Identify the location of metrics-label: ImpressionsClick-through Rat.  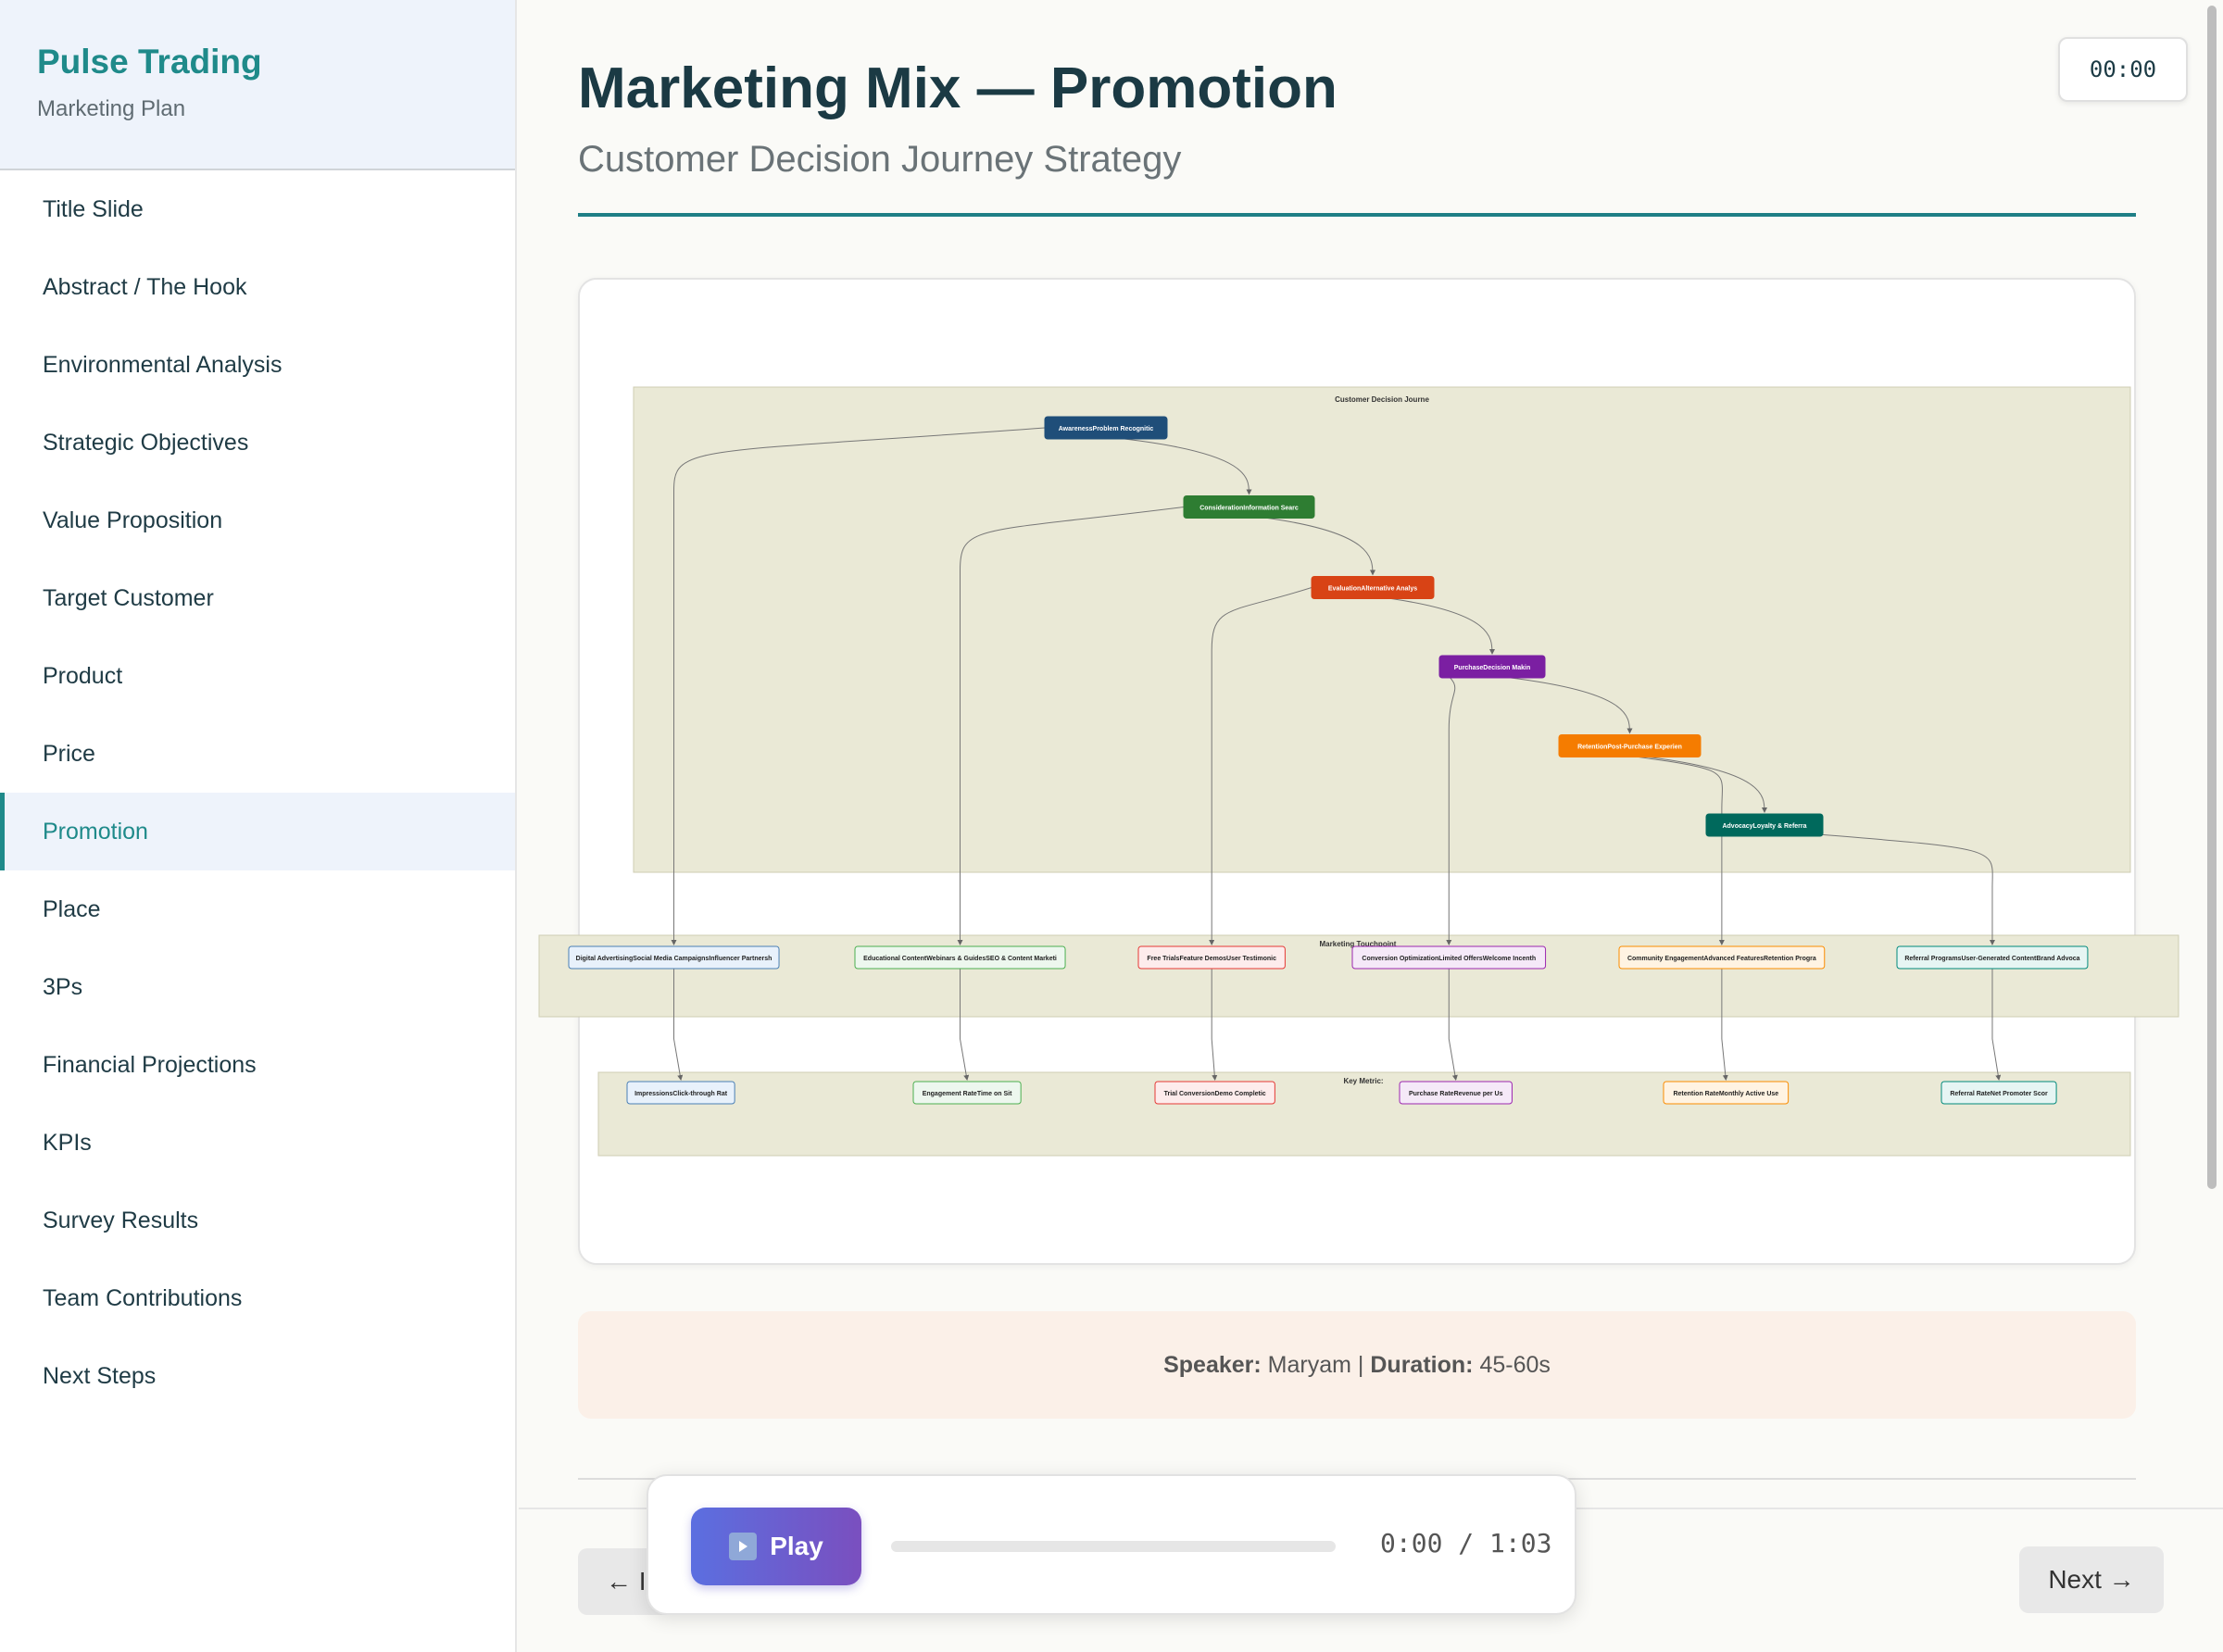
(681, 1094).